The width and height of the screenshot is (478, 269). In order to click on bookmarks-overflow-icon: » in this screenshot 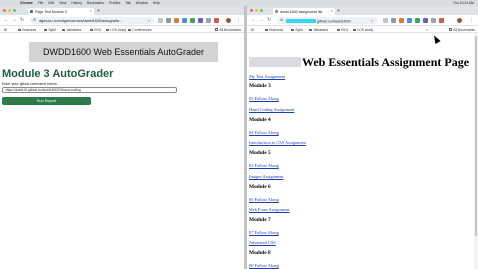, I will do `click(427, 30)`.